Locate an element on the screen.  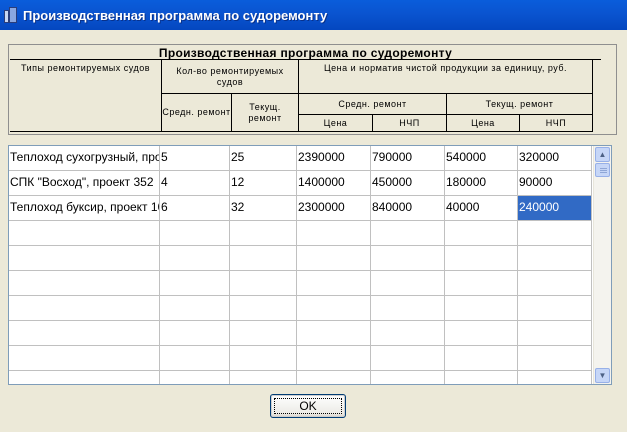
cell-count-avg: 4 is located at coordinates (195, 183).